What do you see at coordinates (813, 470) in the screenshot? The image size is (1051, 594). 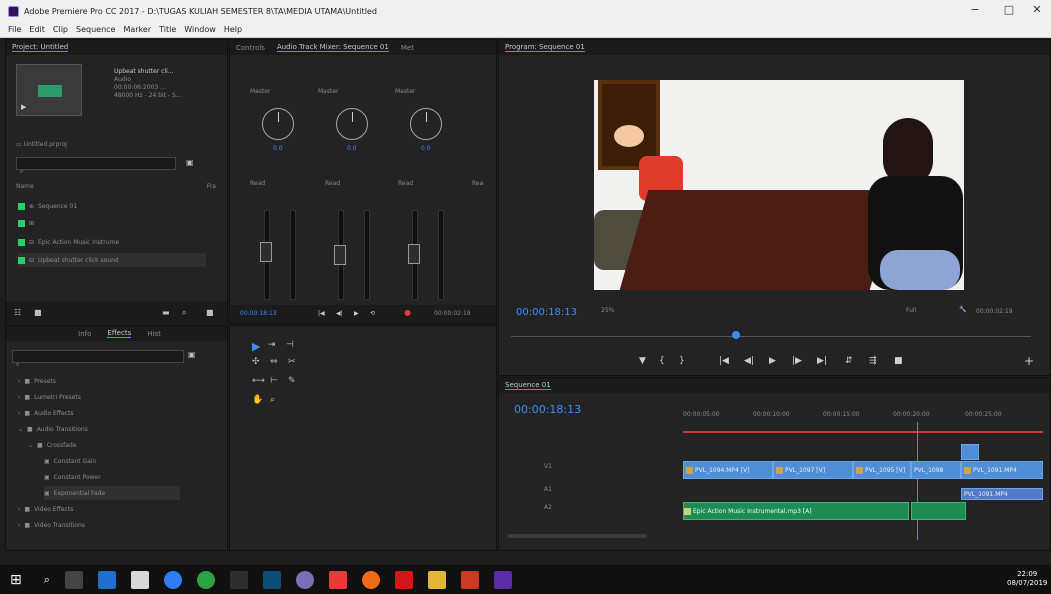 I see `video-clip: PVL_1097 [V]` at bounding box center [813, 470].